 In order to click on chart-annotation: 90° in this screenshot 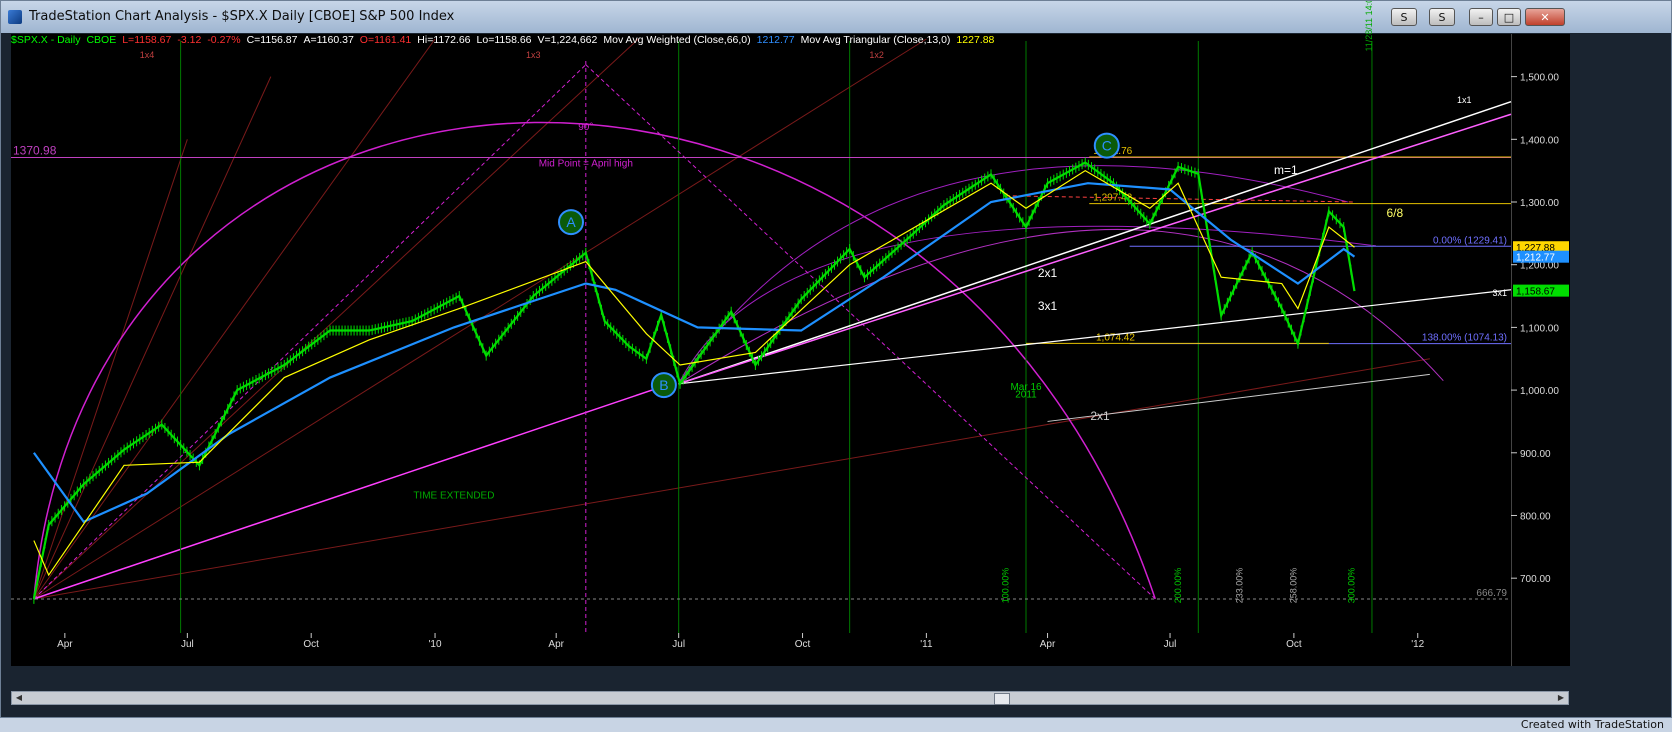, I will do `click(585, 127)`.